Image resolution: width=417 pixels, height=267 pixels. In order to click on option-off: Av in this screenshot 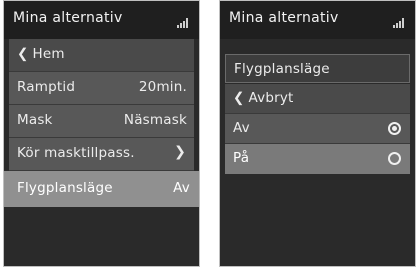, I will do `click(317, 128)`.